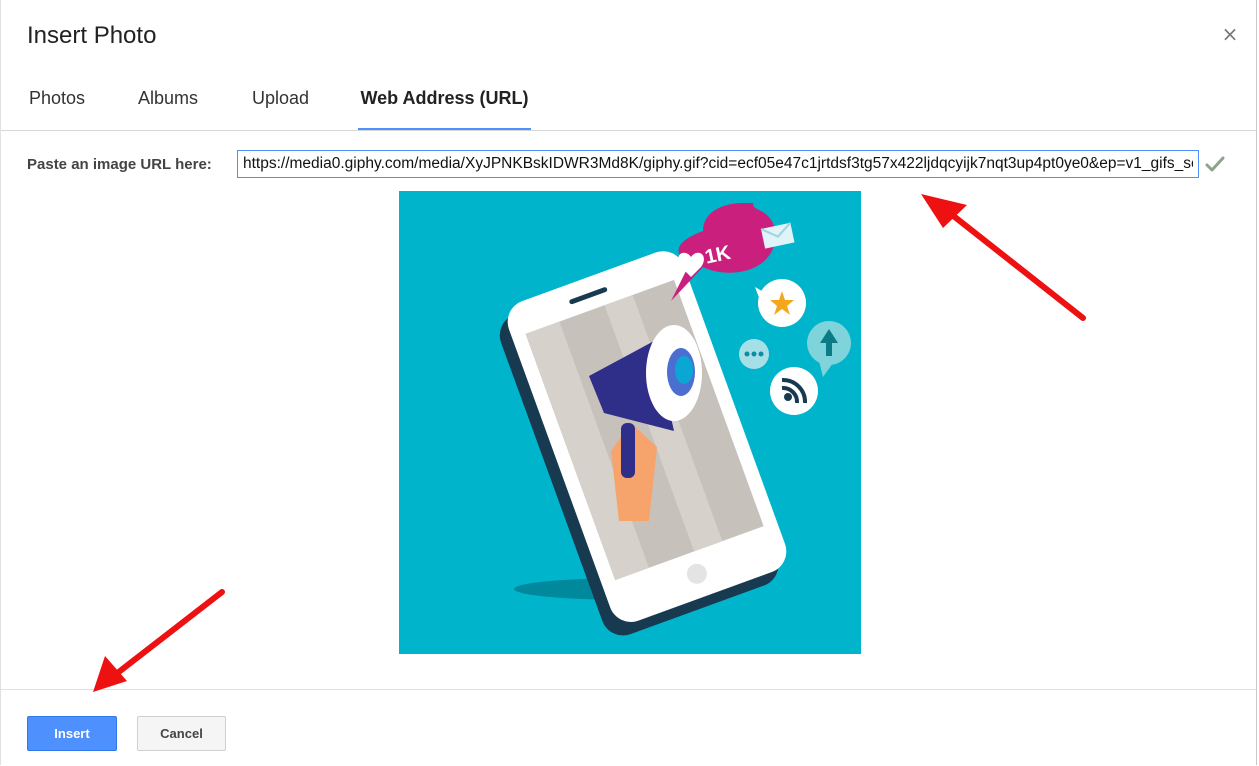 The height and width of the screenshot is (766, 1259). Describe the element at coordinates (119, 164) in the screenshot. I see `url-label: Paste an image URL here:` at that location.